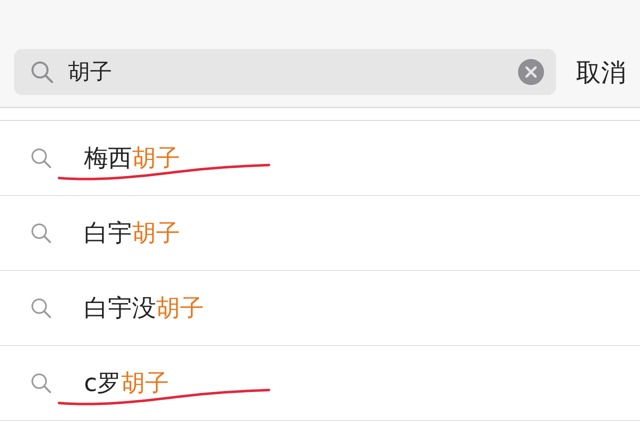 The width and height of the screenshot is (640, 423). I want to click on search-input-text: 胡子, so click(90, 73).